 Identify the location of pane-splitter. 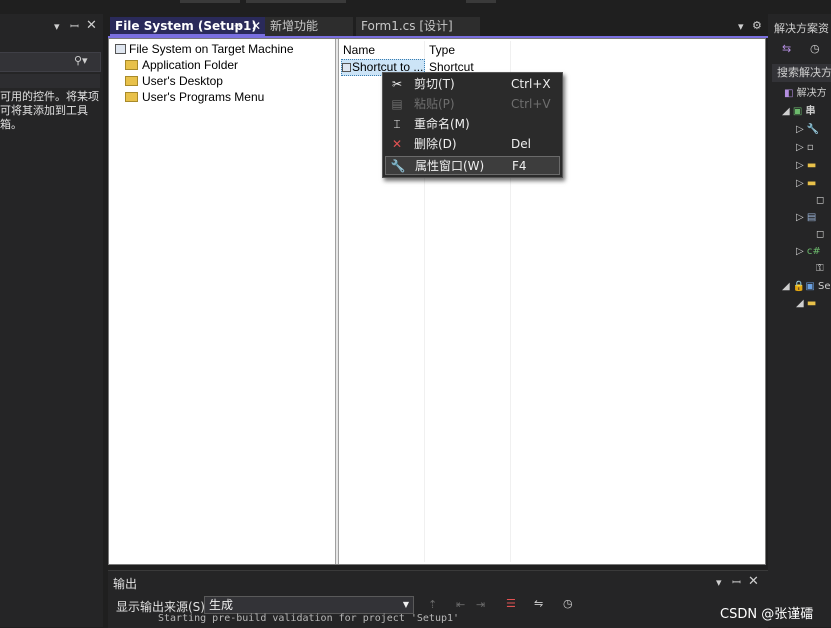
(337, 301).